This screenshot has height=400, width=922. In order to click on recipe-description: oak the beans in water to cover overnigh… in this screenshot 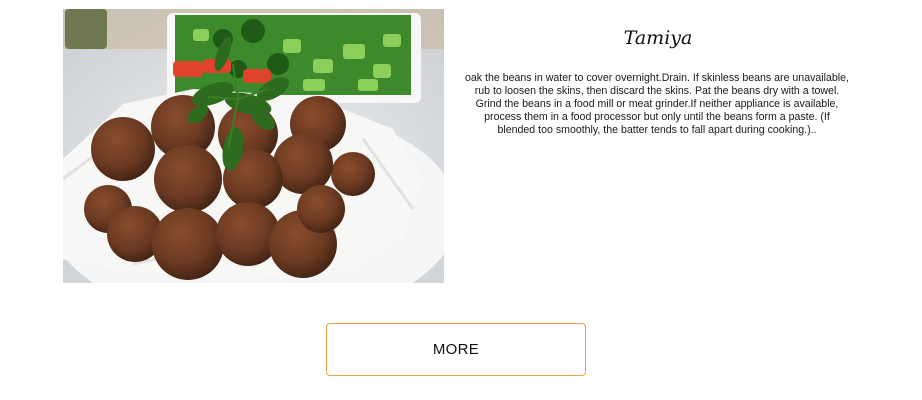, I will do `click(657, 104)`.